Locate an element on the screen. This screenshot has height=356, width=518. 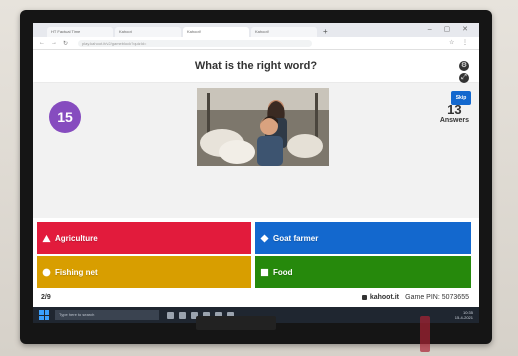
task-view-icon is located at coordinates (170, 315).